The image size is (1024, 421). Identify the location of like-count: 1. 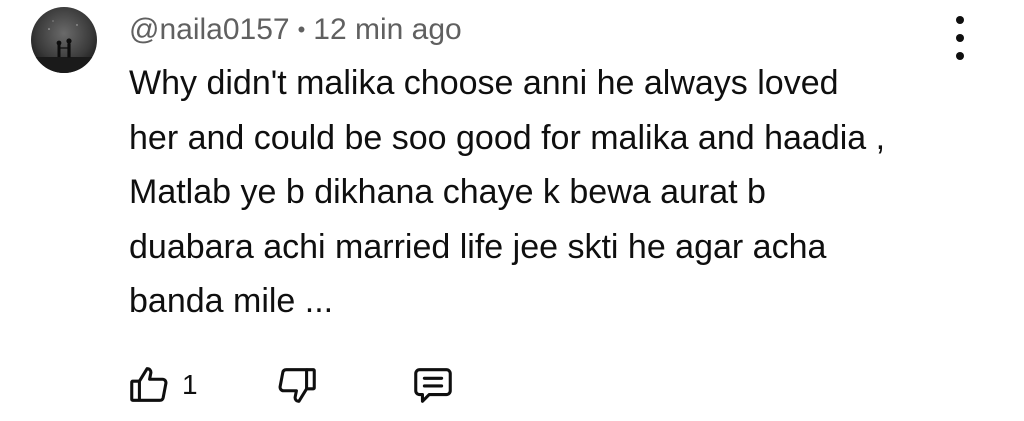
(190, 384).